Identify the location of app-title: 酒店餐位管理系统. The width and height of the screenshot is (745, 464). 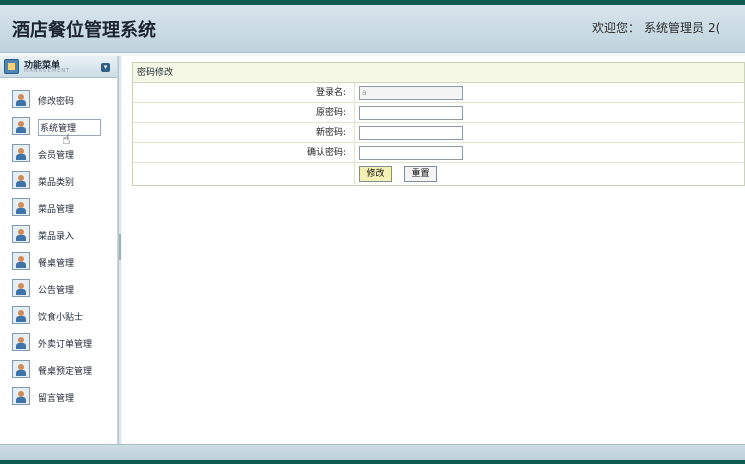
(84, 30).